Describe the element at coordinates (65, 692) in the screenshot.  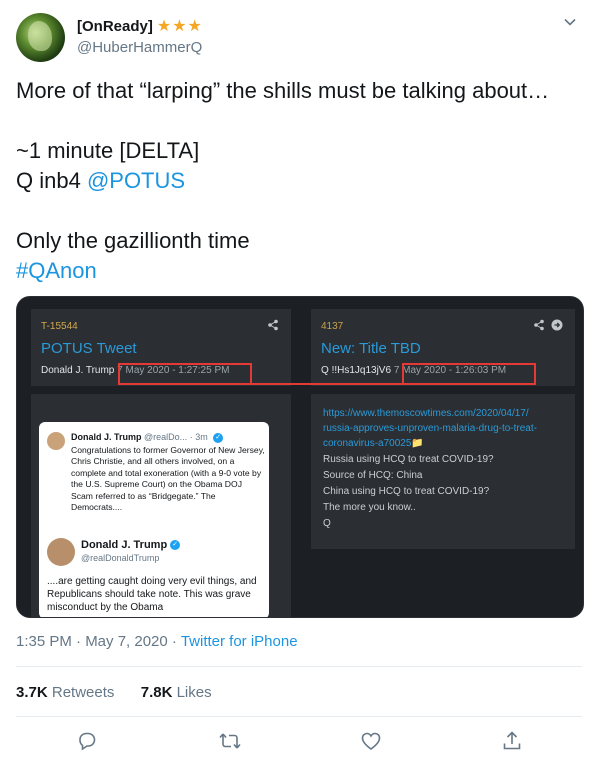
I see `retweets-stat: 3.7K Retweets` at that location.